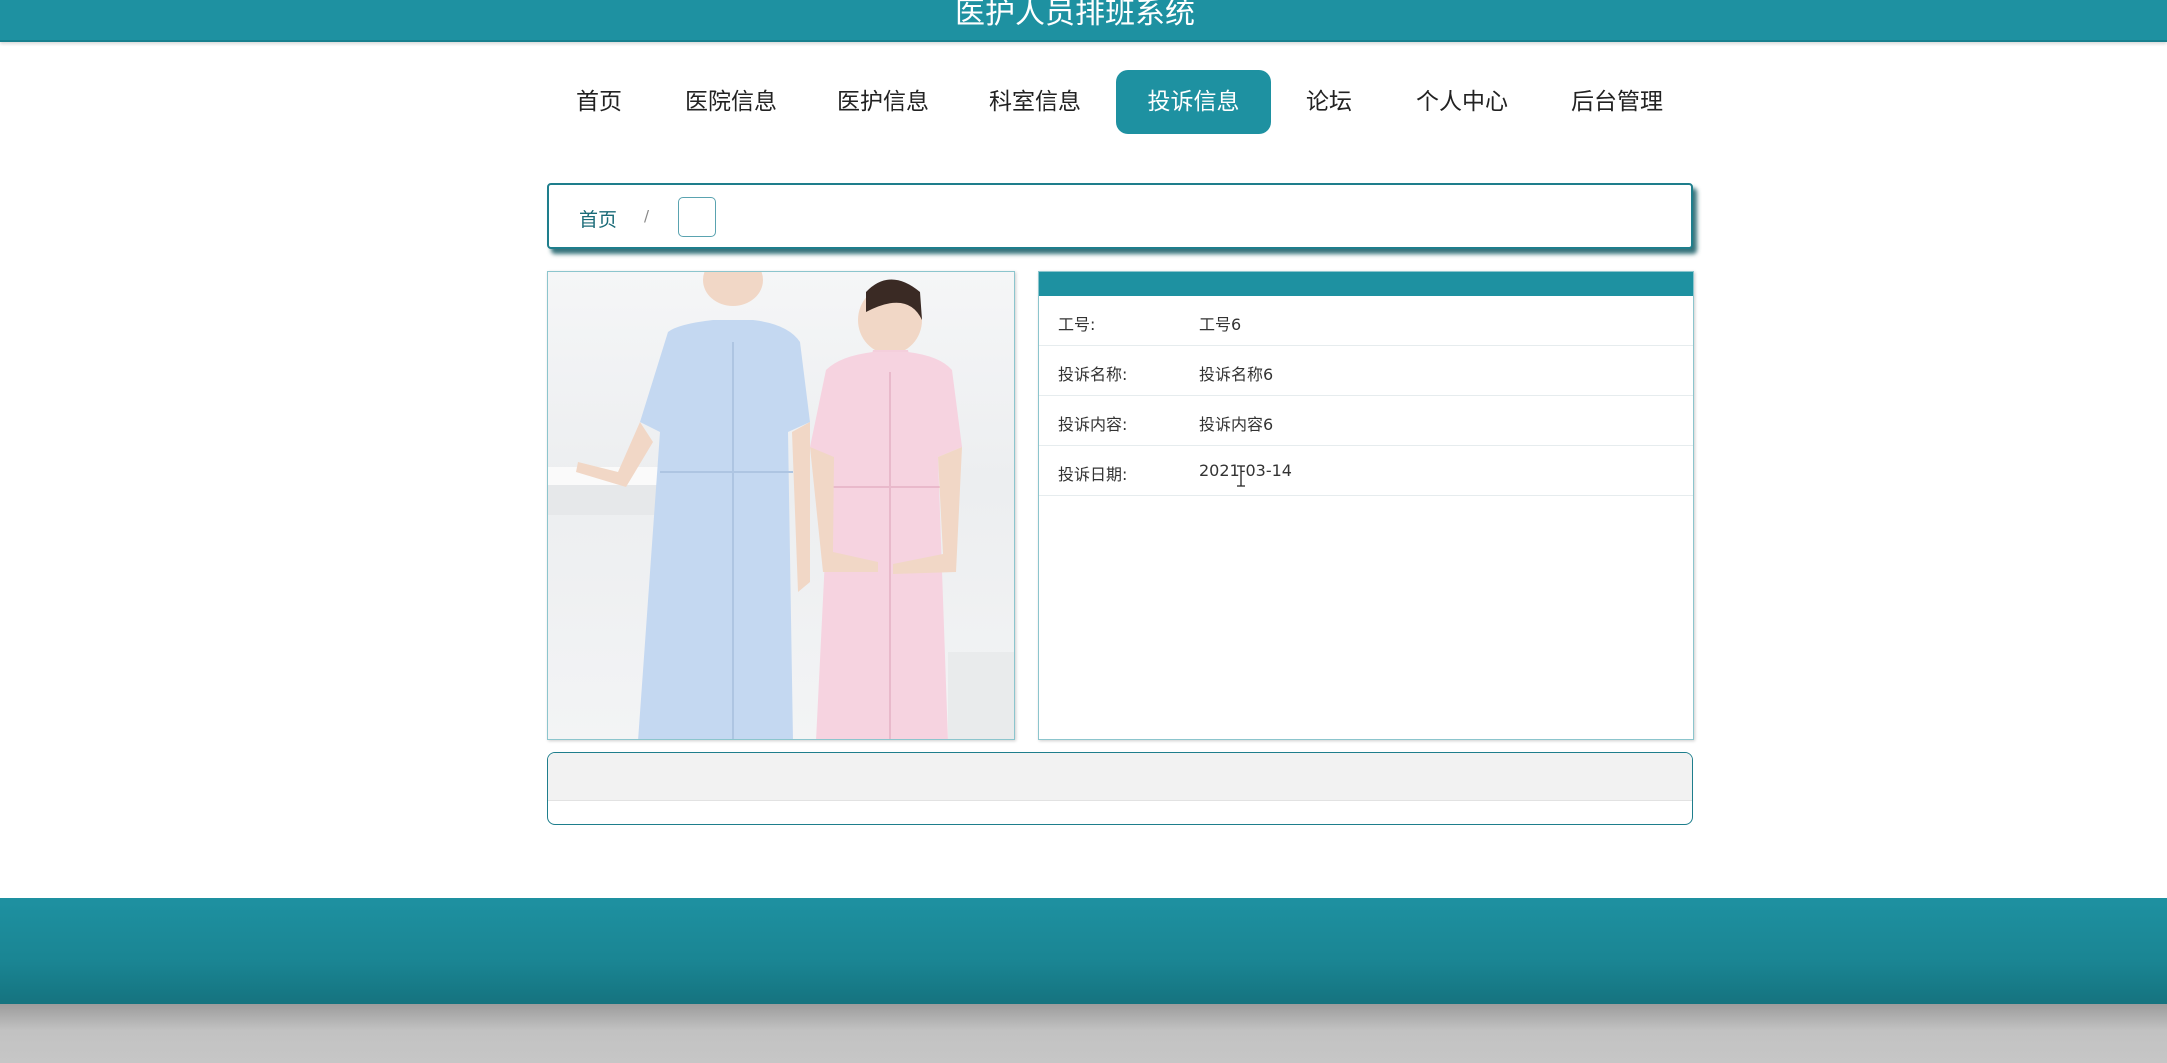 The height and width of the screenshot is (1063, 2167). What do you see at coordinates (1093, 374) in the screenshot?
I see `detail-label: 投诉名称:` at bounding box center [1093, 374].